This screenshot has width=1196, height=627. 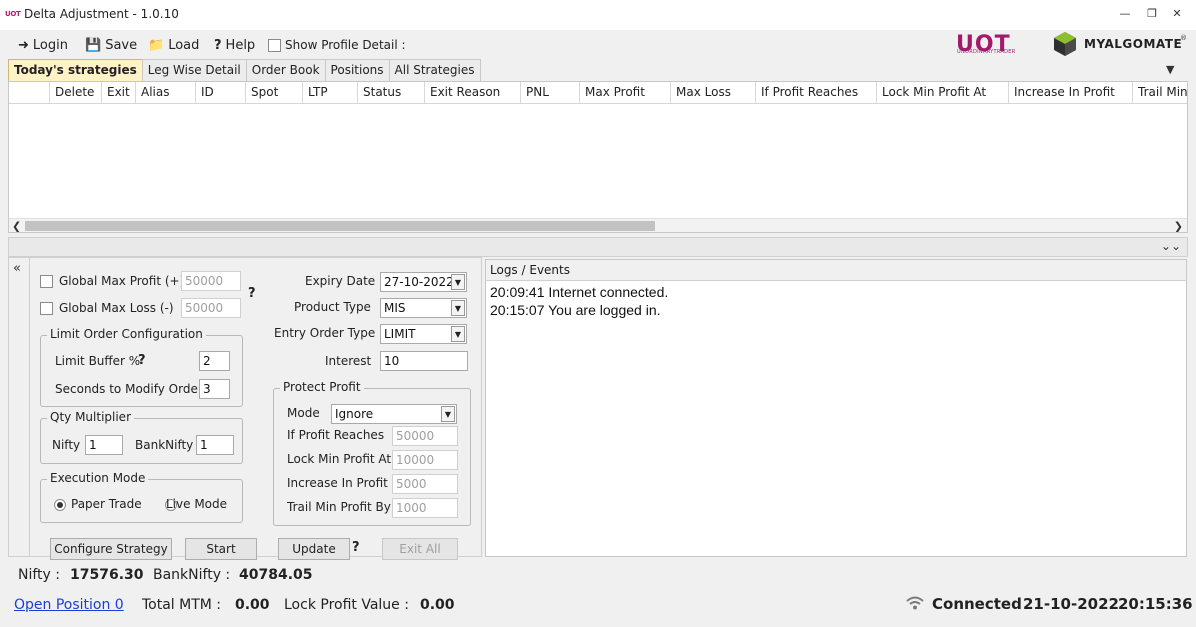 What do you see at coordinates (122, 281) in the screenshot?
I see `global-max-profit-label: Global Max Profit (+)` at bounding box center [122, 281].